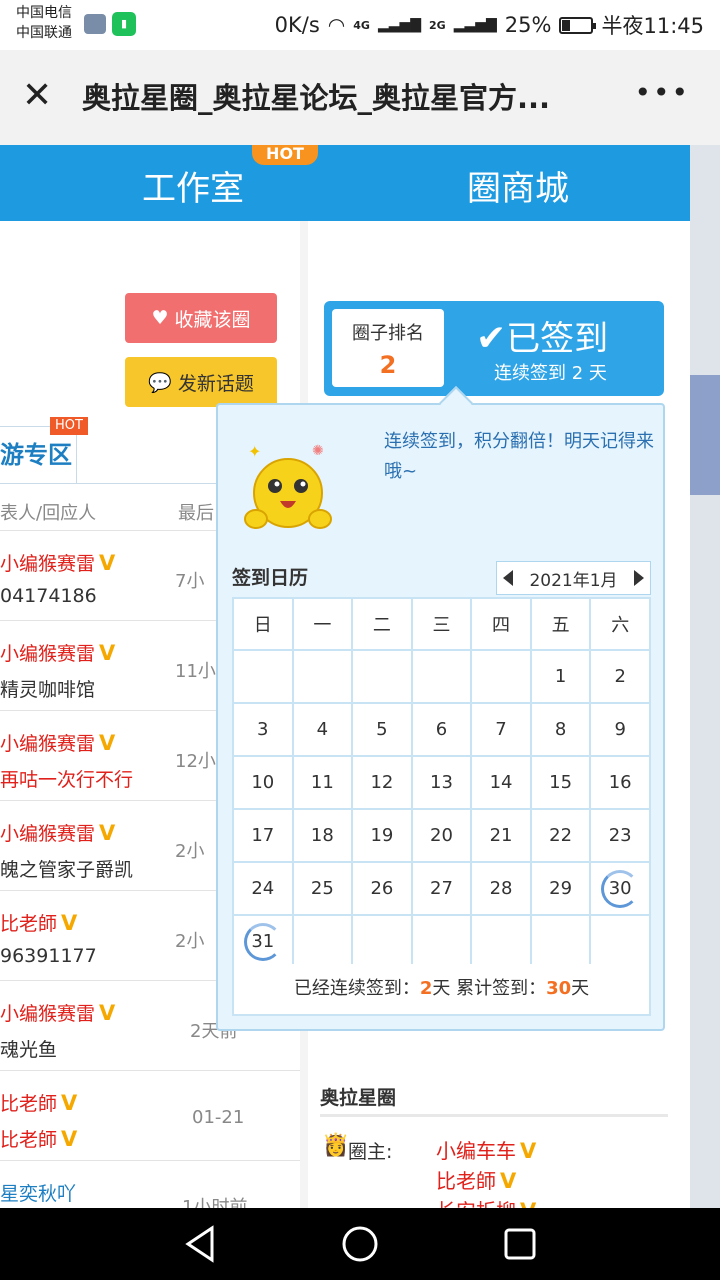 The width and height of the screenshot is (720, 1280). I want to click on topic-sub: 比老師 V, so click(39, 1139).